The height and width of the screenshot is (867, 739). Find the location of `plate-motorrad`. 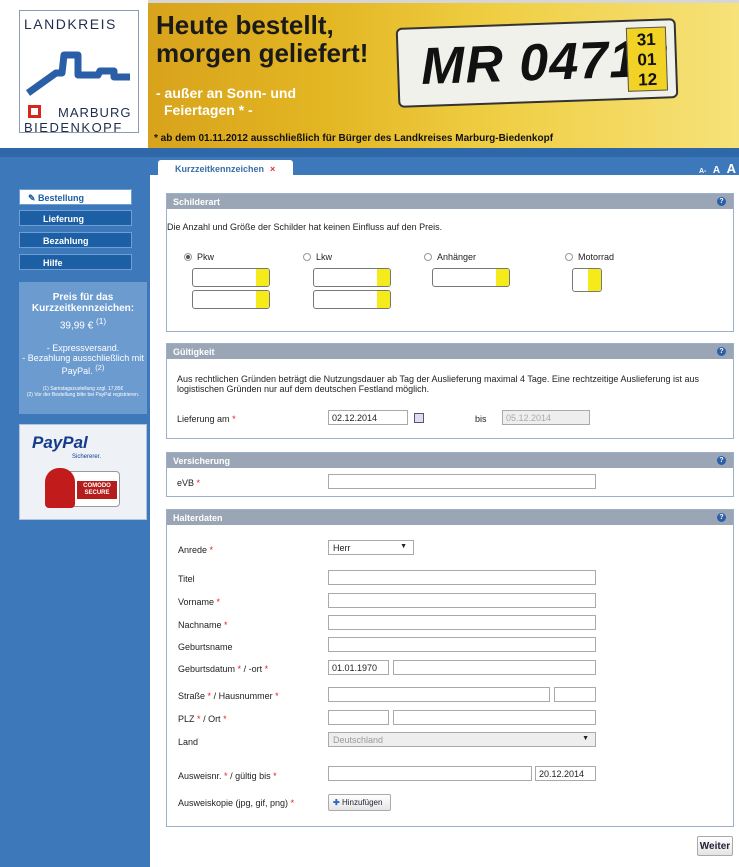

plate-motorrad is located at coordinates (587, 280).